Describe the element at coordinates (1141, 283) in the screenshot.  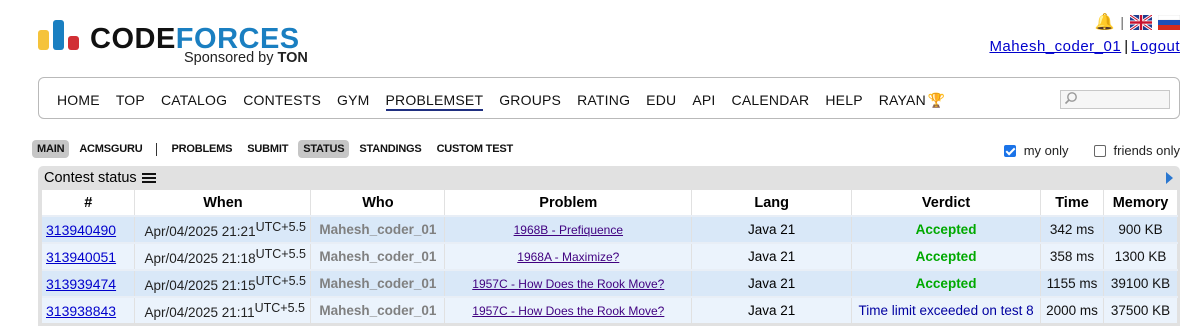
I see `memory-cell: 39100 KB` at that location.